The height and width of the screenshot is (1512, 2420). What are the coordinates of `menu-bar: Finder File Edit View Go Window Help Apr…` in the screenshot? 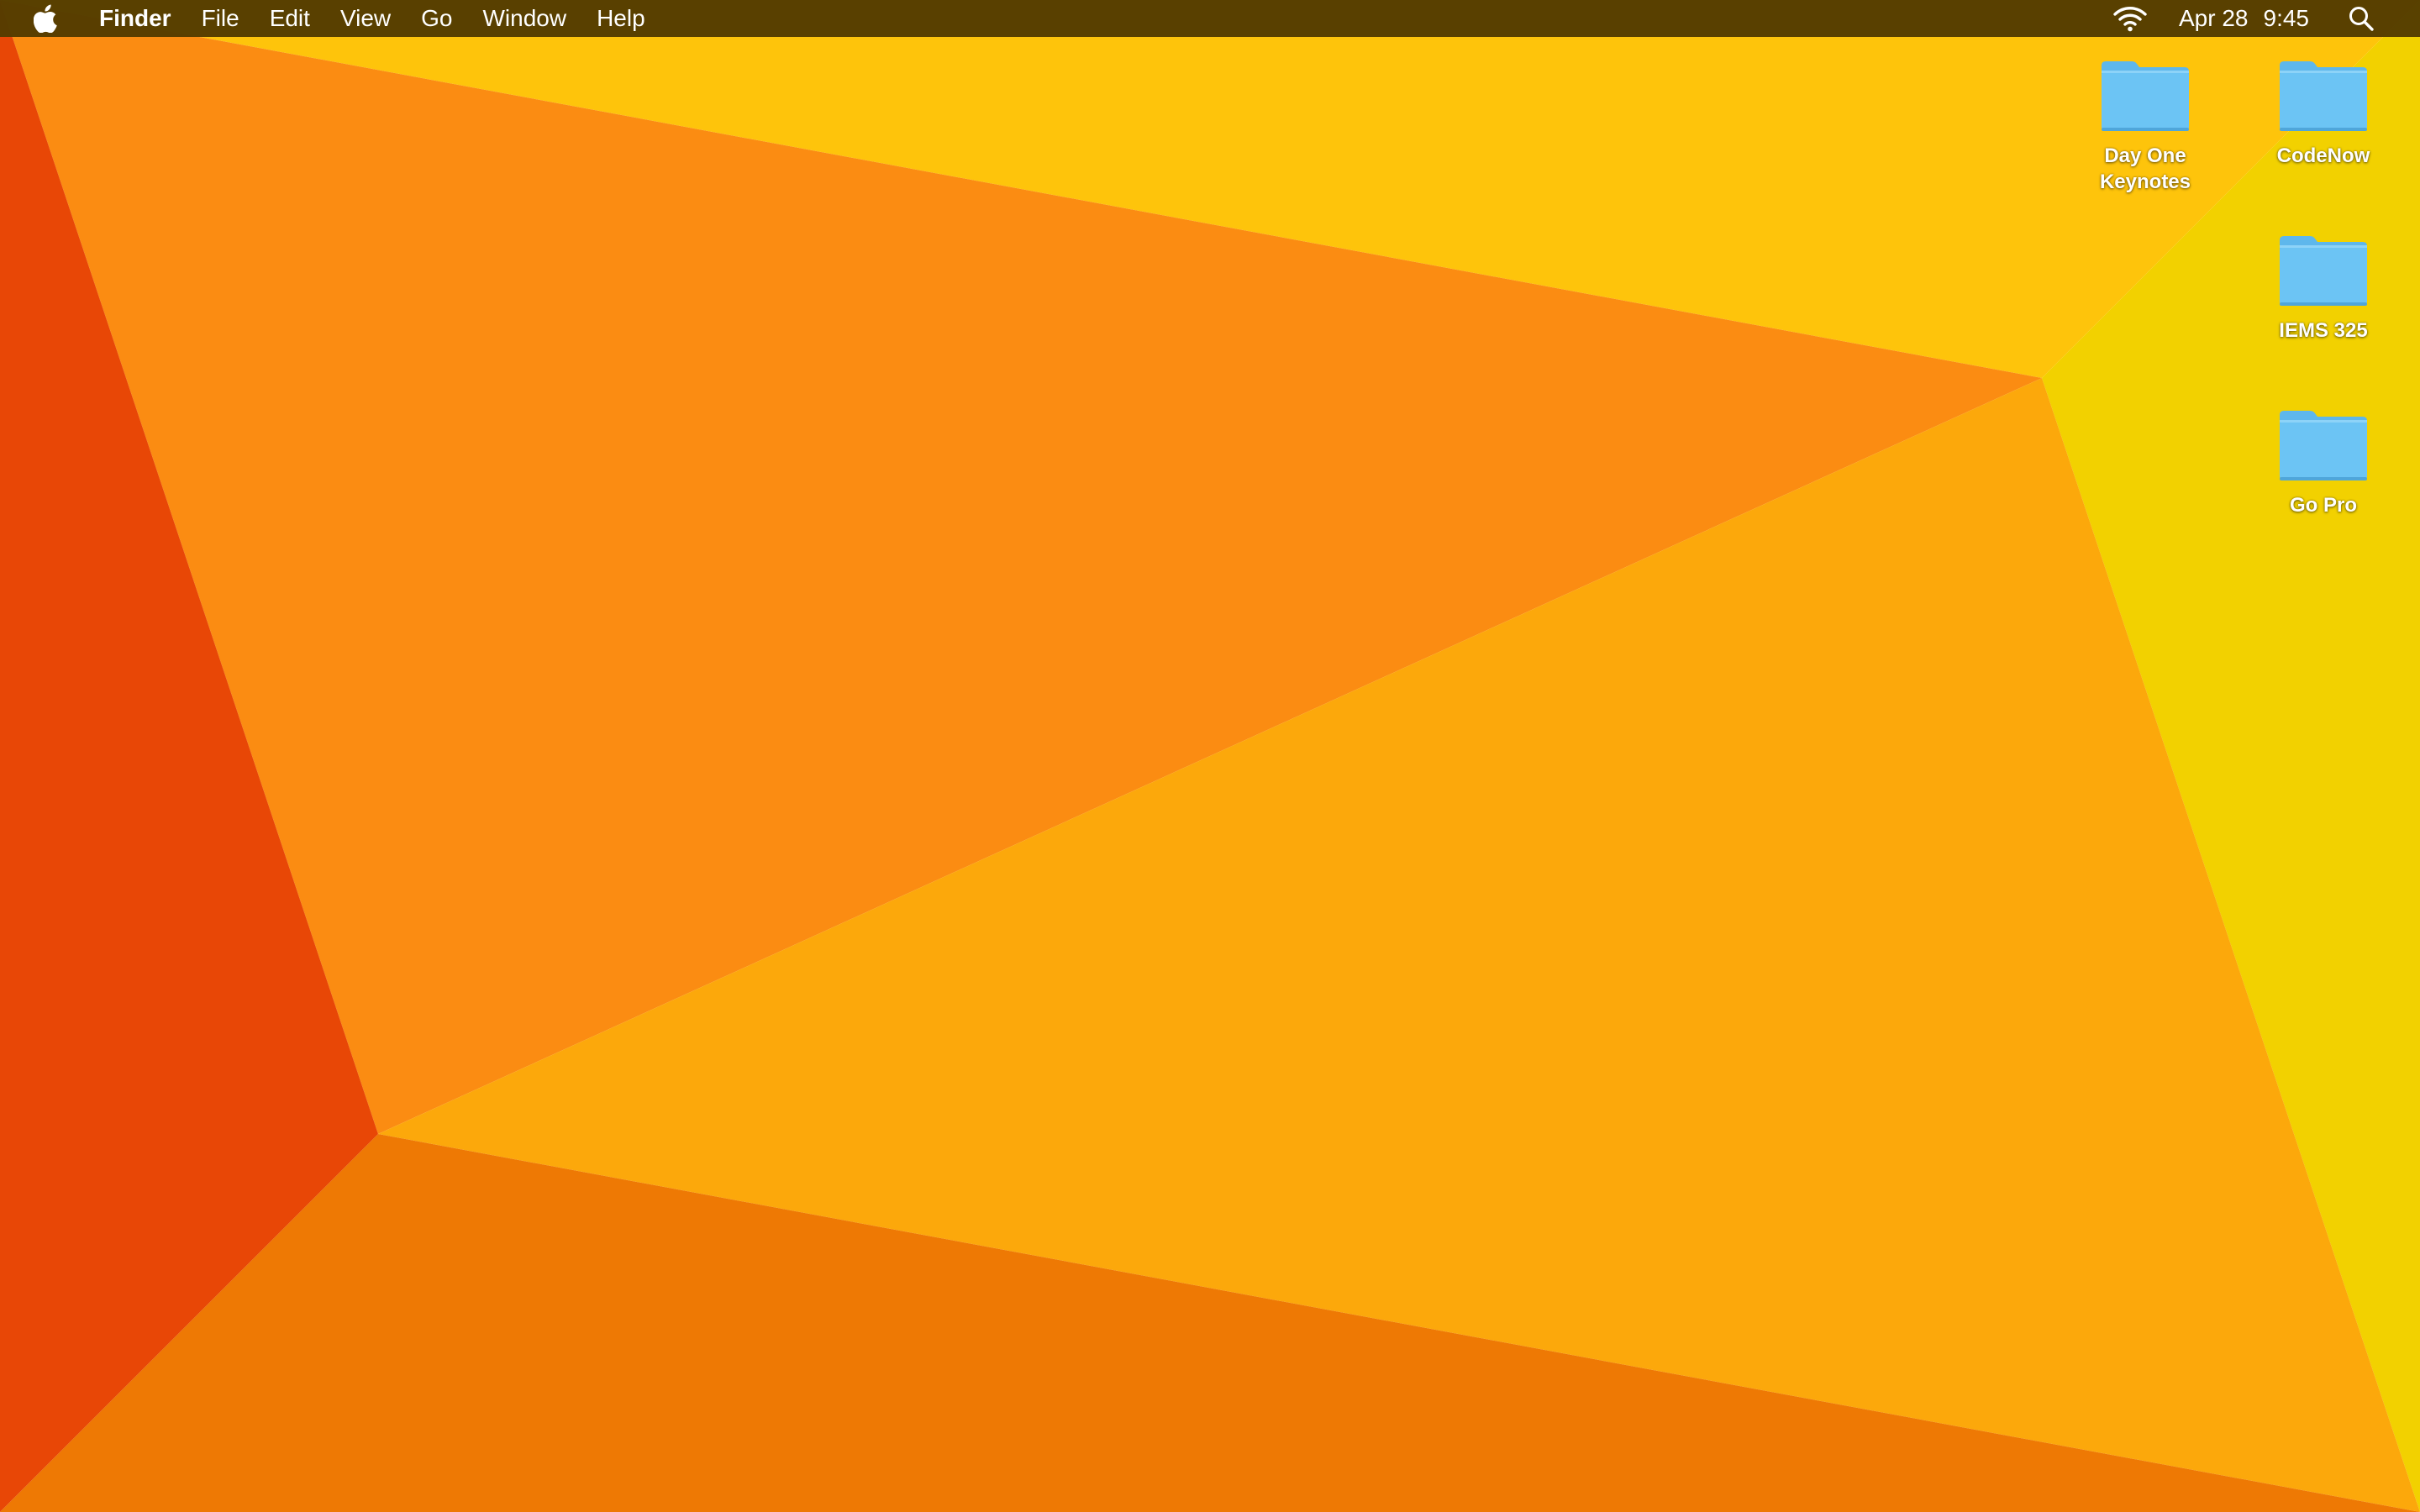 It's located at (1210, 18).